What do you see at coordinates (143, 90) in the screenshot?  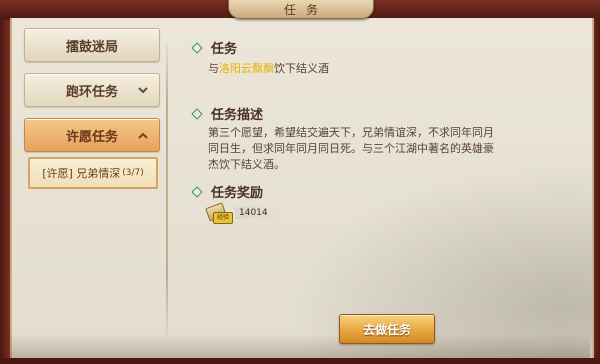 I see `chevron-down-icon` at bounding box center [143, 90].